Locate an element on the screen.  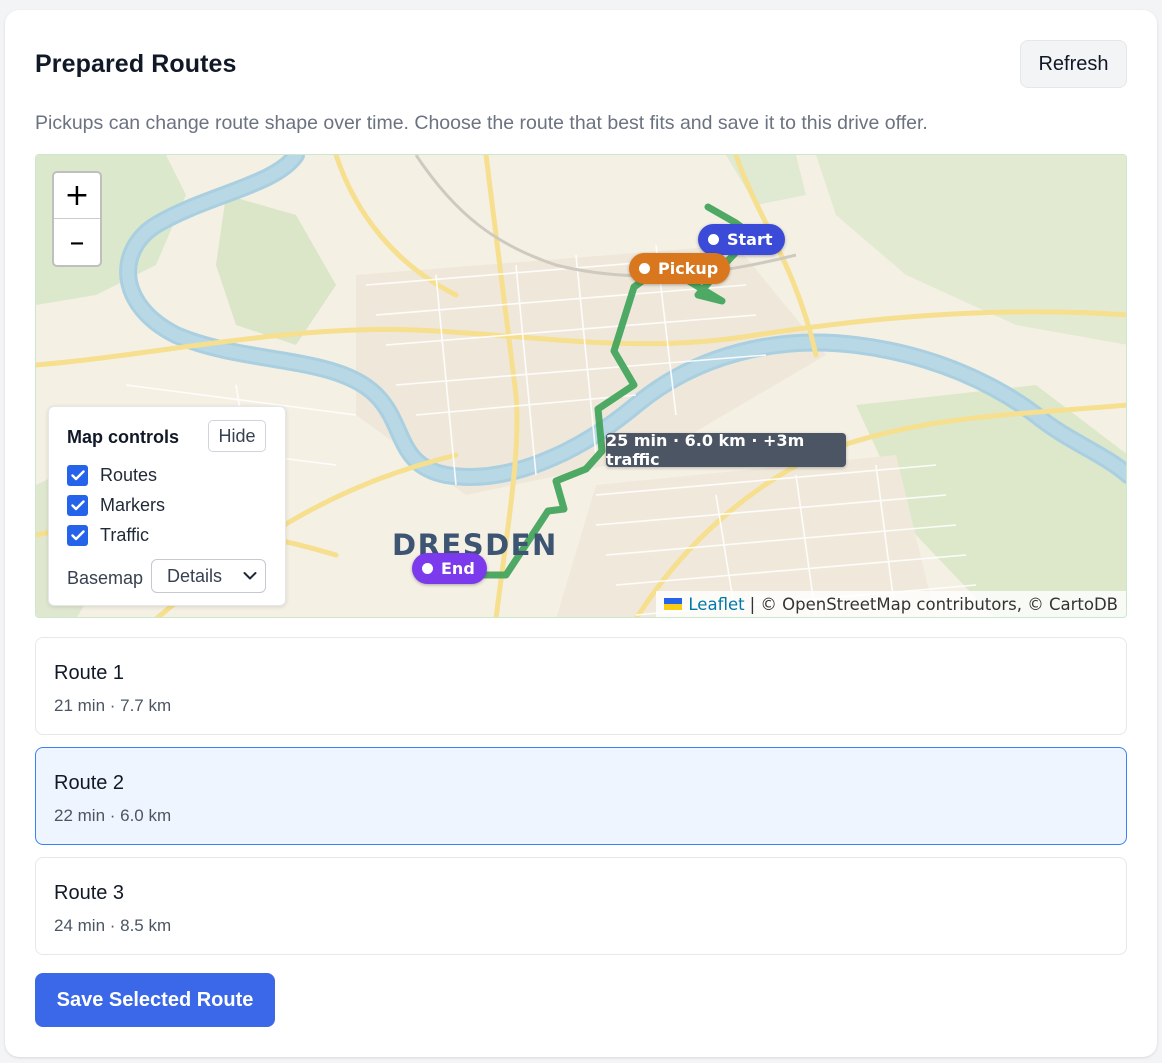
route-name: Route 2 is located at coordinates (89, 783).